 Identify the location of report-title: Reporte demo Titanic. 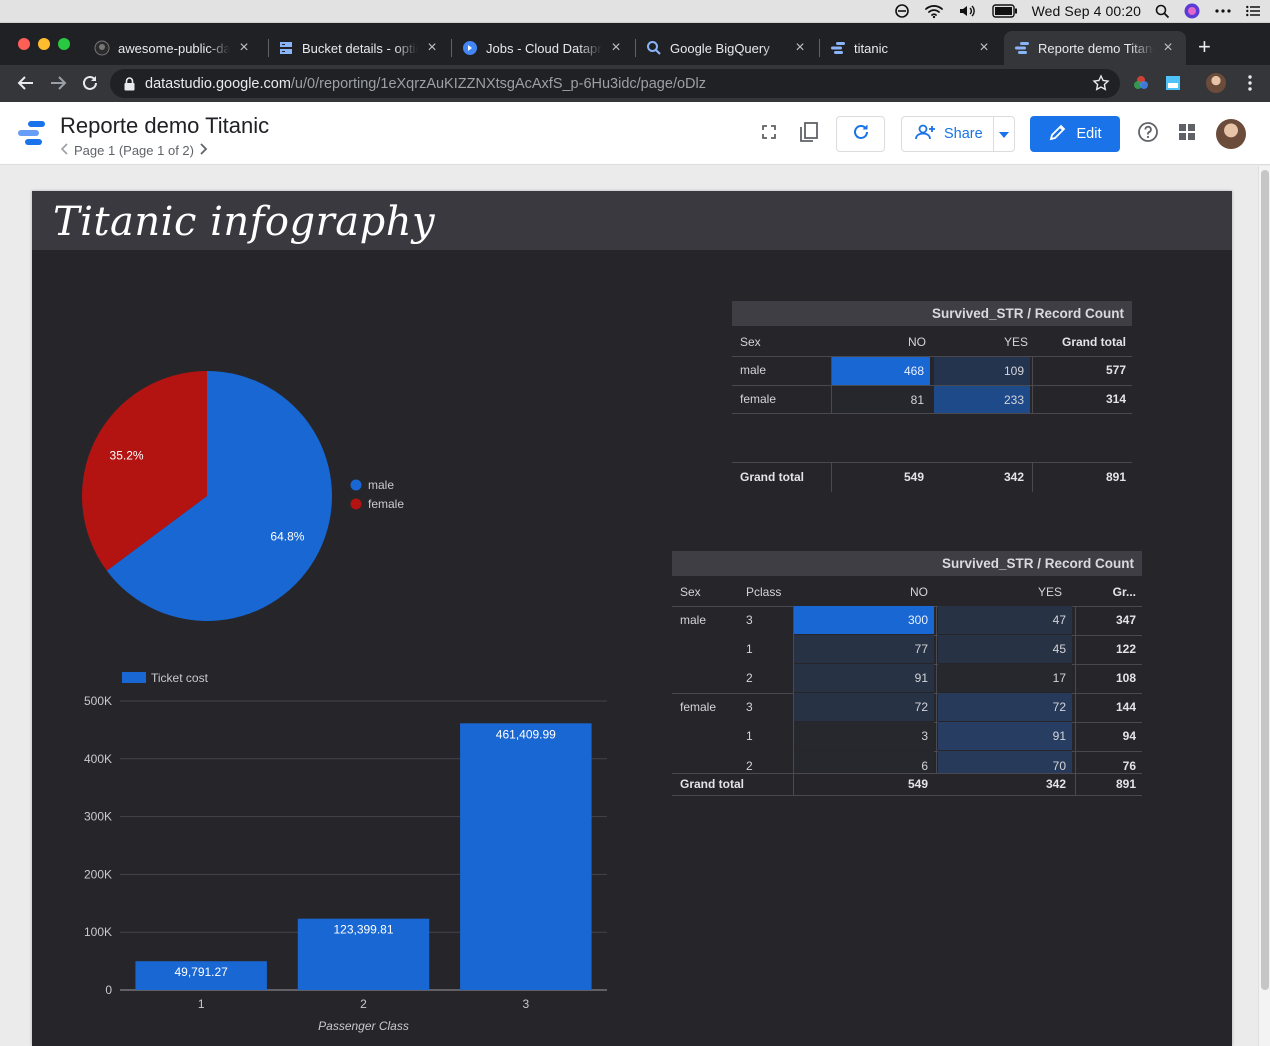
(164, 126).